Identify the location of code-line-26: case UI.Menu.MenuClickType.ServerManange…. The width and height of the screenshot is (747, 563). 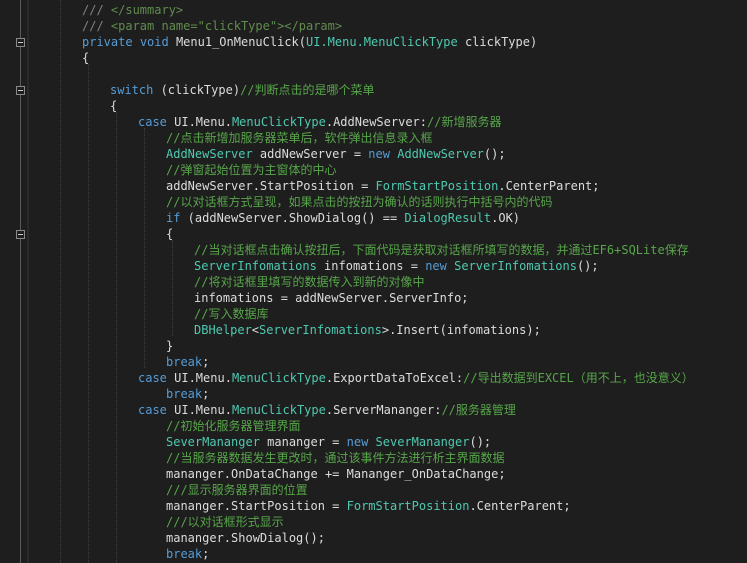
(327, 410).